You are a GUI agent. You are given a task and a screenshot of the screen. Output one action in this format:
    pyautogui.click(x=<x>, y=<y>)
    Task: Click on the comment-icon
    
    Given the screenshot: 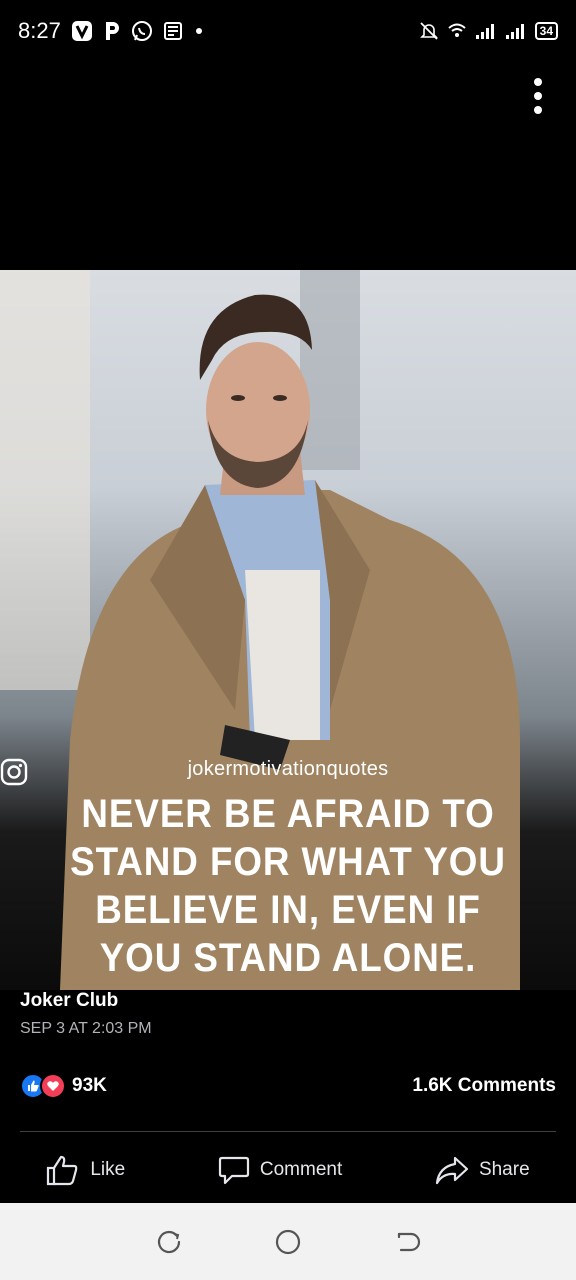 What is the action you would take?
    pyautogui.click(x=233, y=1170)
    